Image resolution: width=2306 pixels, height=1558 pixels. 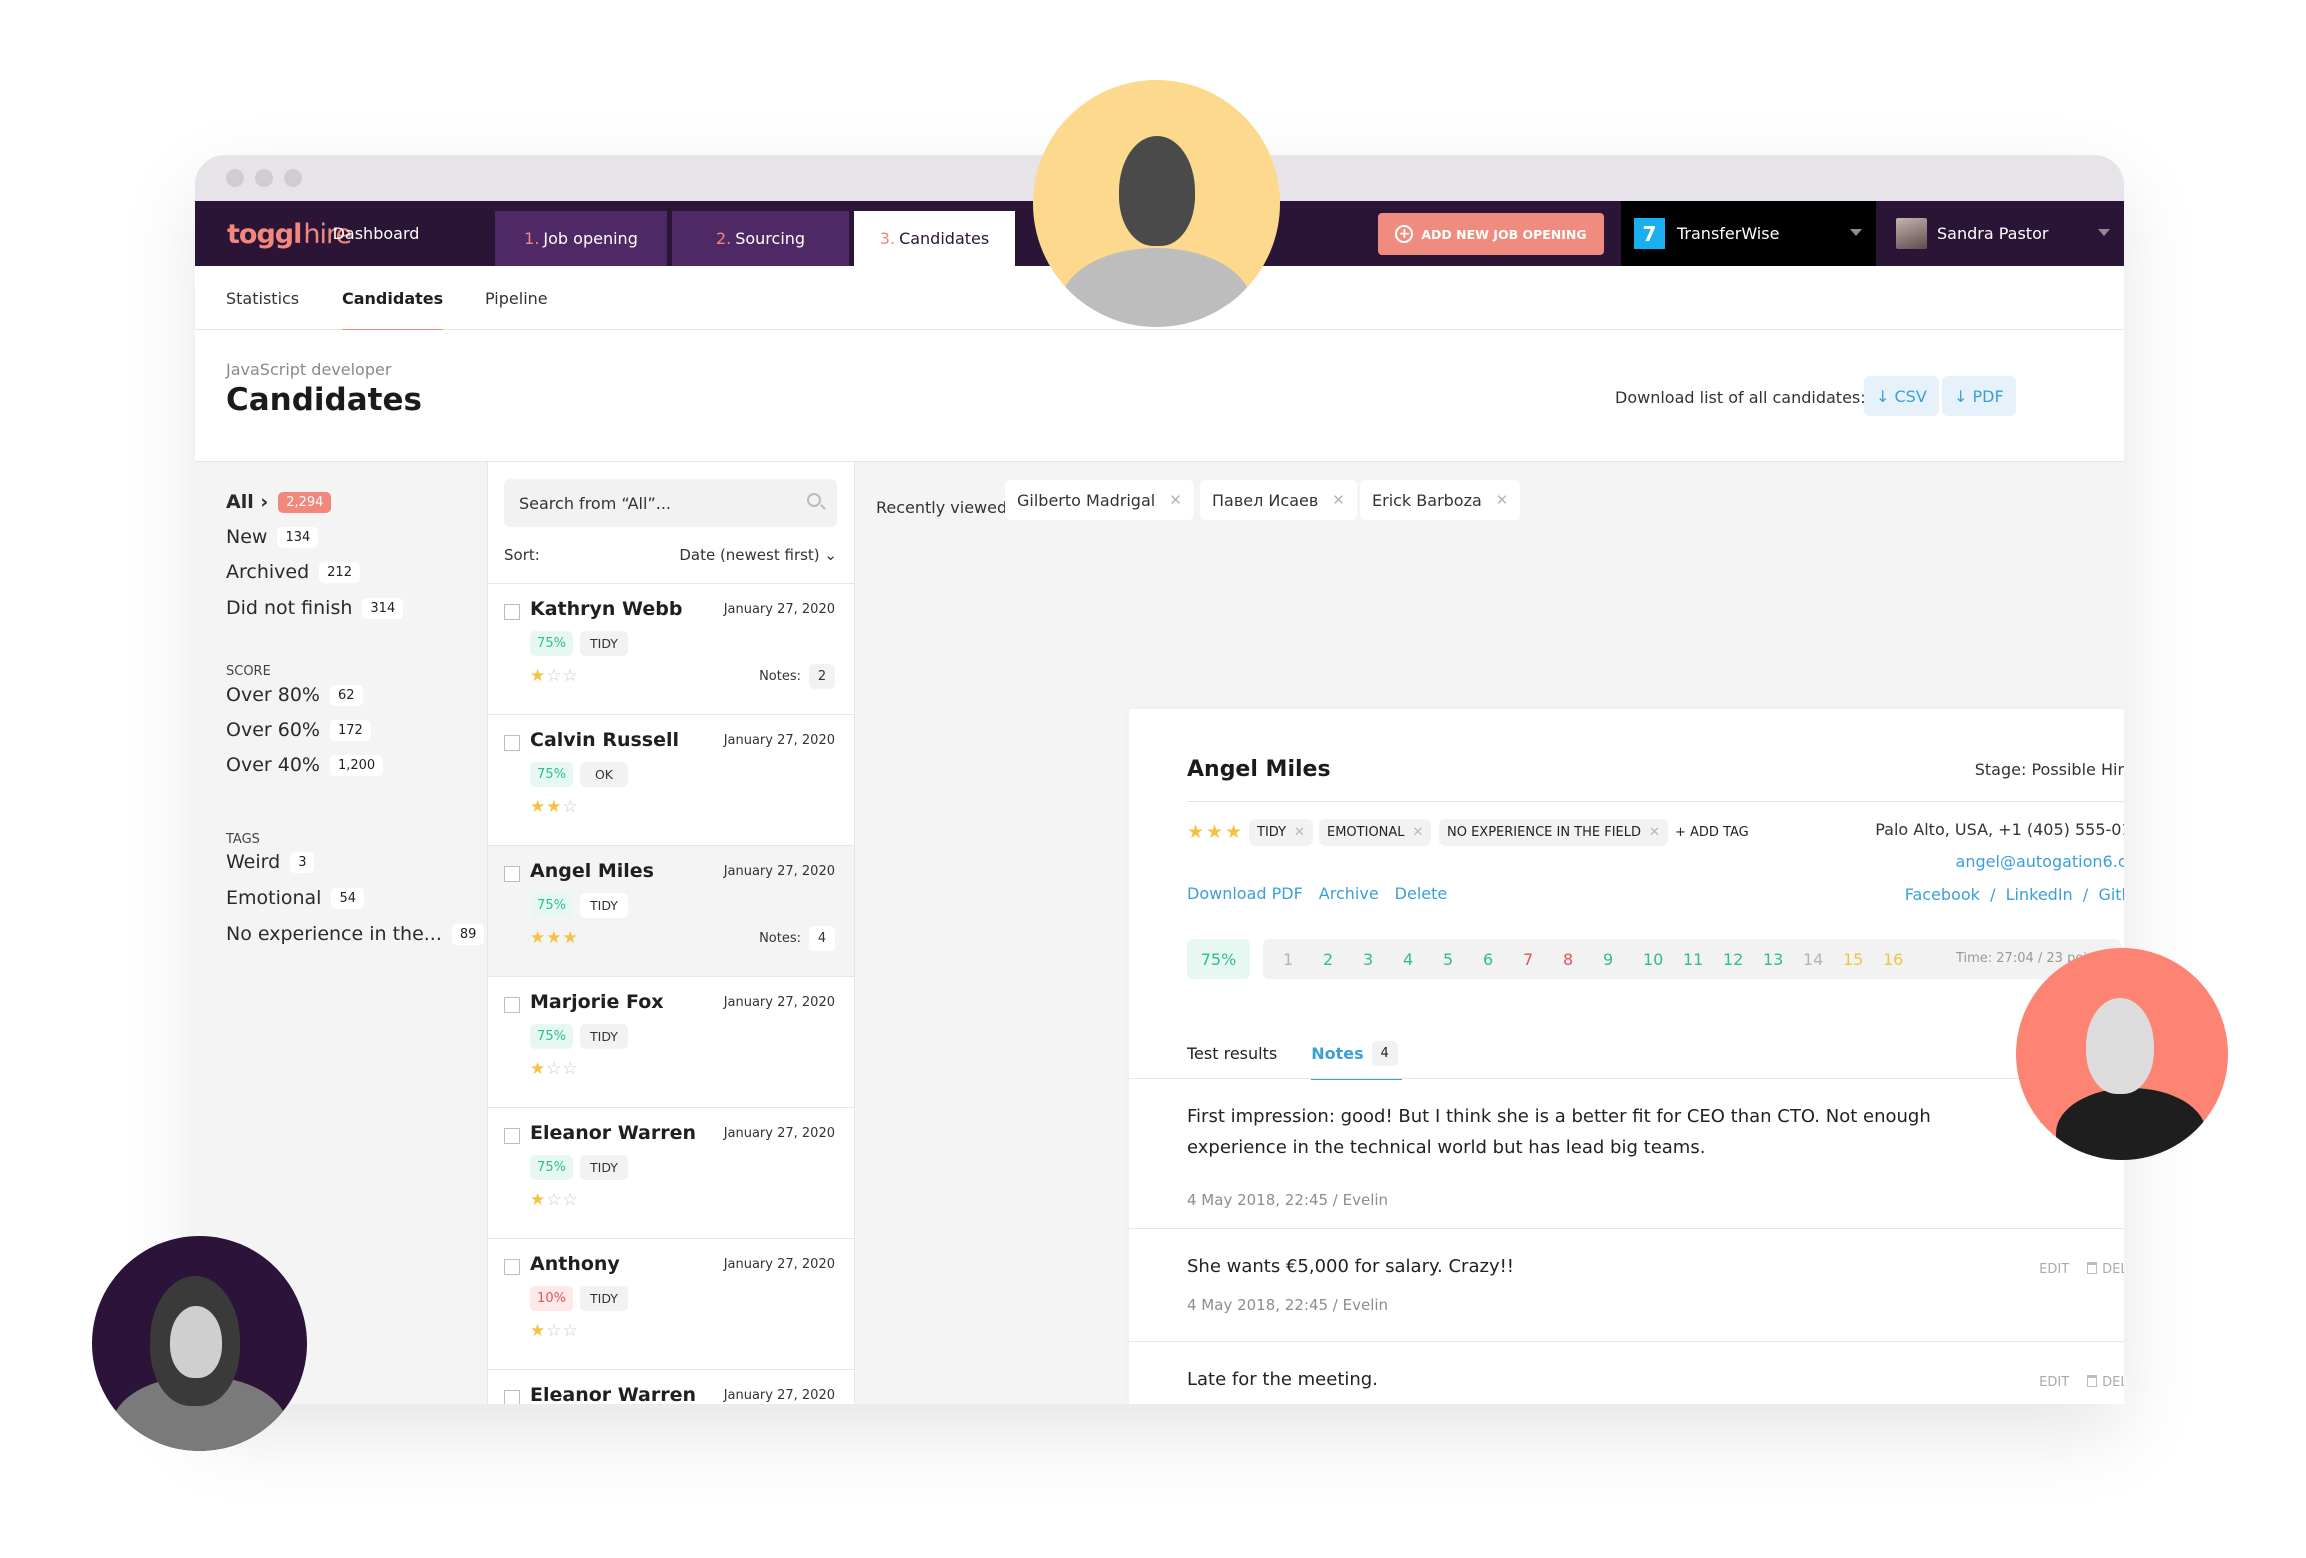 What do you see at coordinates (1408, 959) in the screenshot?
I see `question-number: 4` at bounding box center [1408, 959].